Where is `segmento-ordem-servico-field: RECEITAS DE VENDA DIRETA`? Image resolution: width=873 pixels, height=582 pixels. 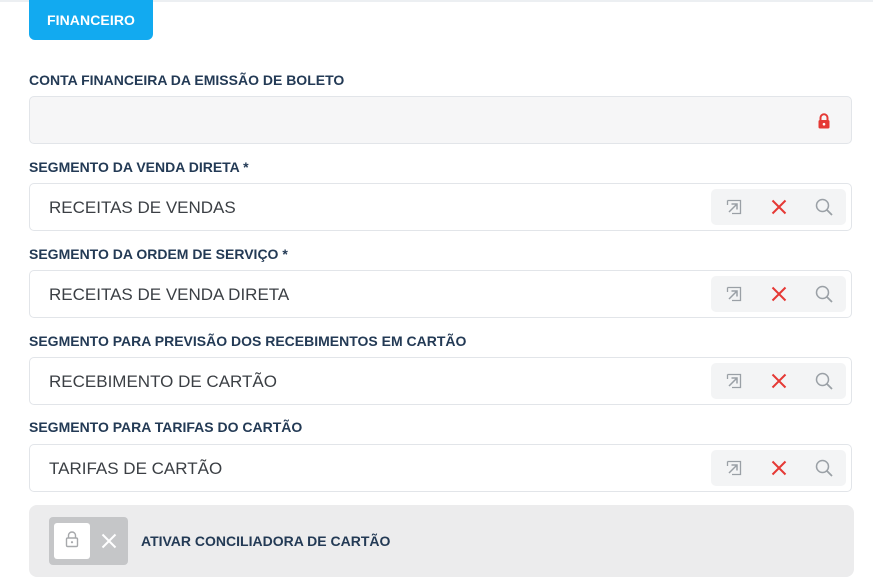
segmento-ordem-servico-field: RECEITAS DE VENDA DIRETA is located at coordinates (440, 294).